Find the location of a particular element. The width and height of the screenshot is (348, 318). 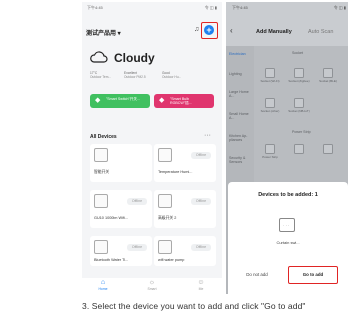

weather-title: Cloudy is located at coordinates (134, 58).